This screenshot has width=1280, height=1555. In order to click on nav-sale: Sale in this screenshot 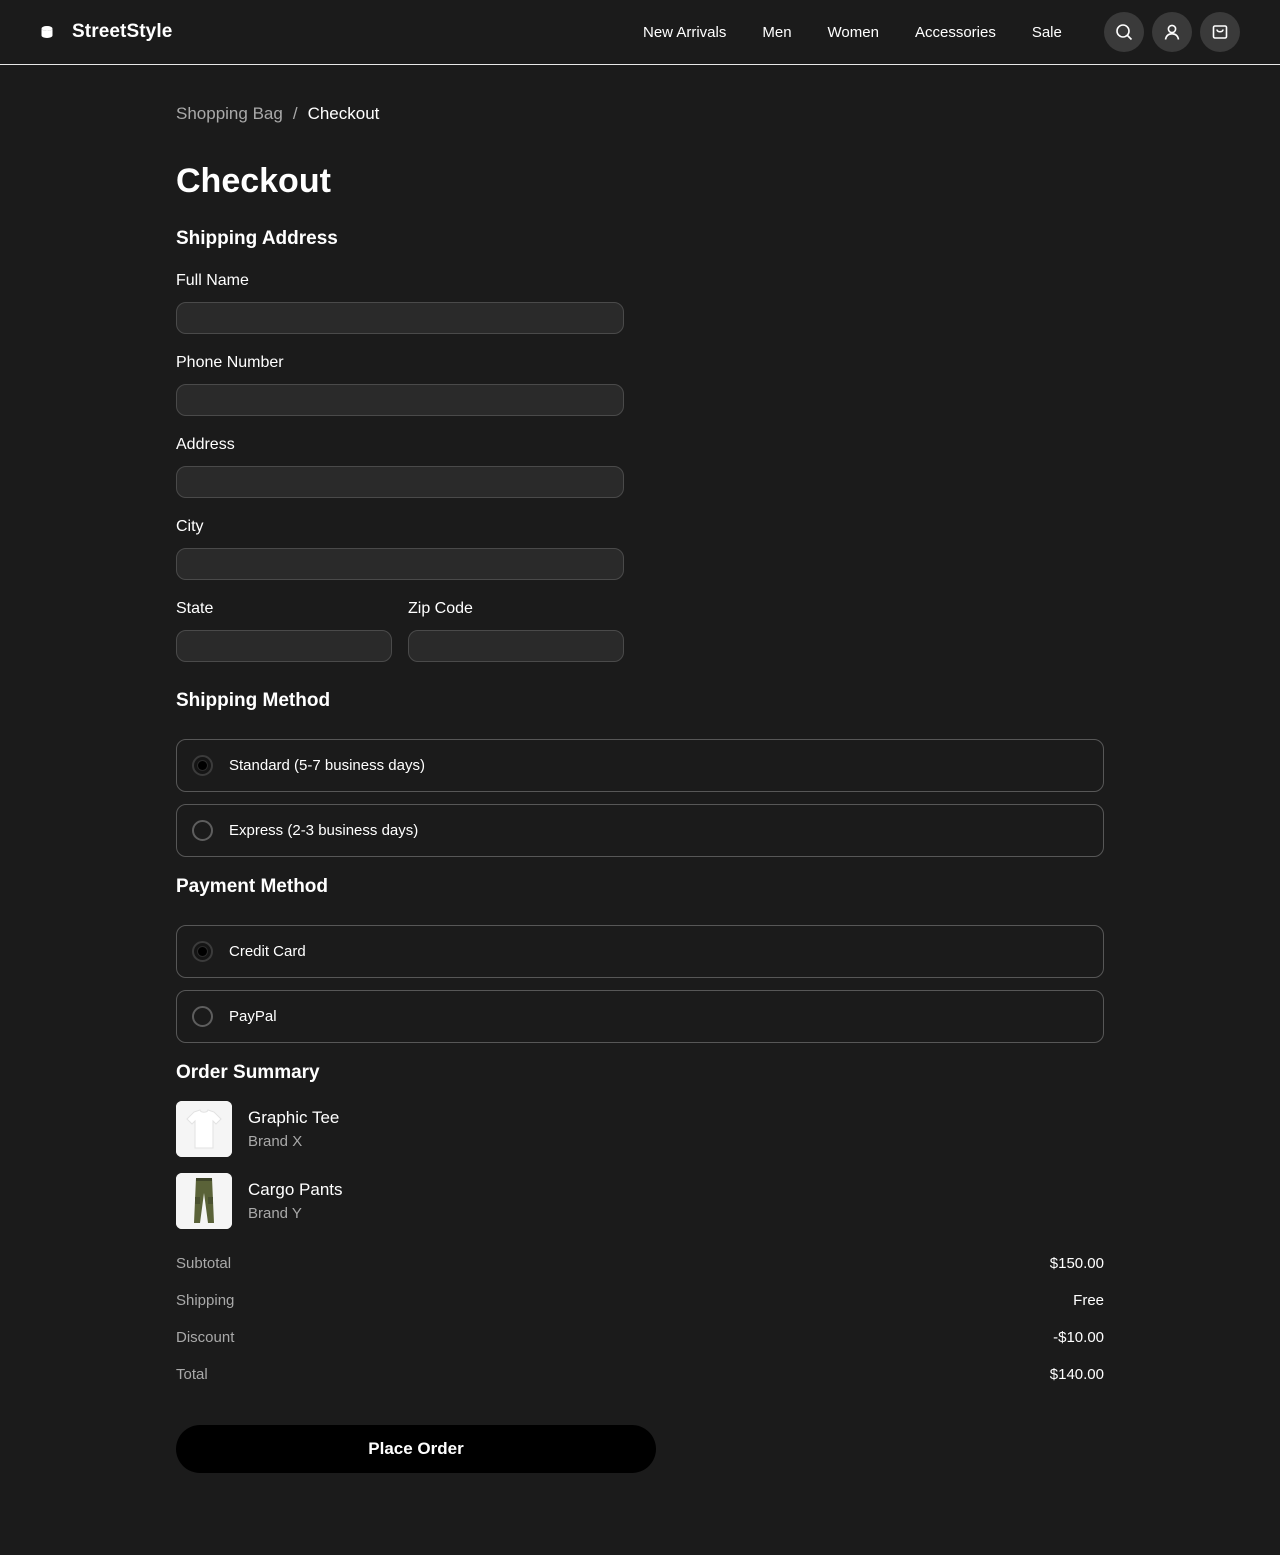, I will do `click(1047, 32)`.